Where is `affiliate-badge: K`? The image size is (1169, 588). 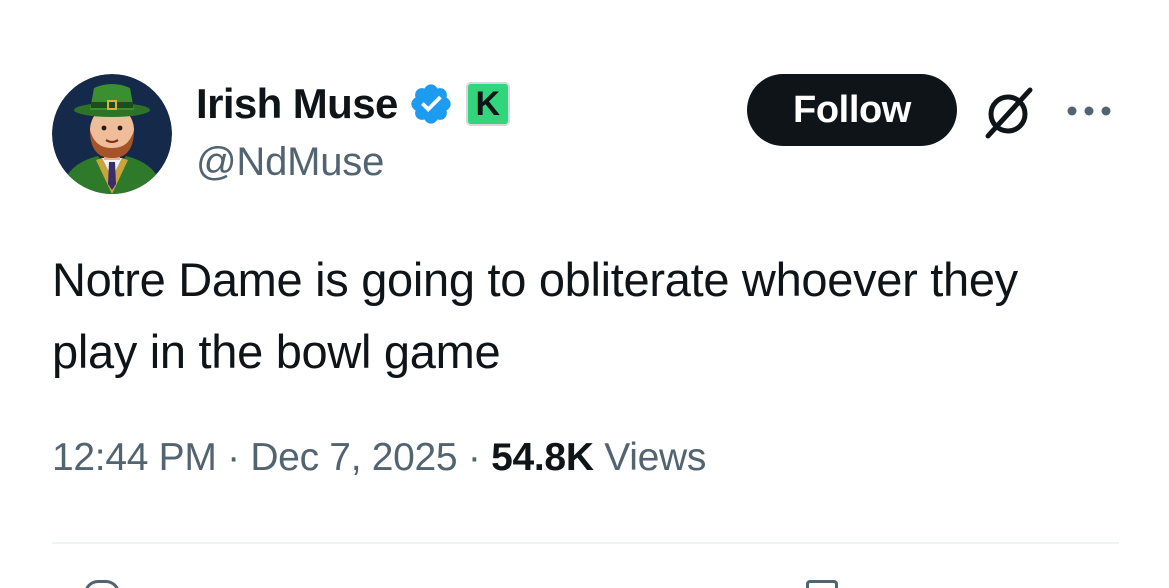 affiliate-badge: K is located at coordinates (487, 104).